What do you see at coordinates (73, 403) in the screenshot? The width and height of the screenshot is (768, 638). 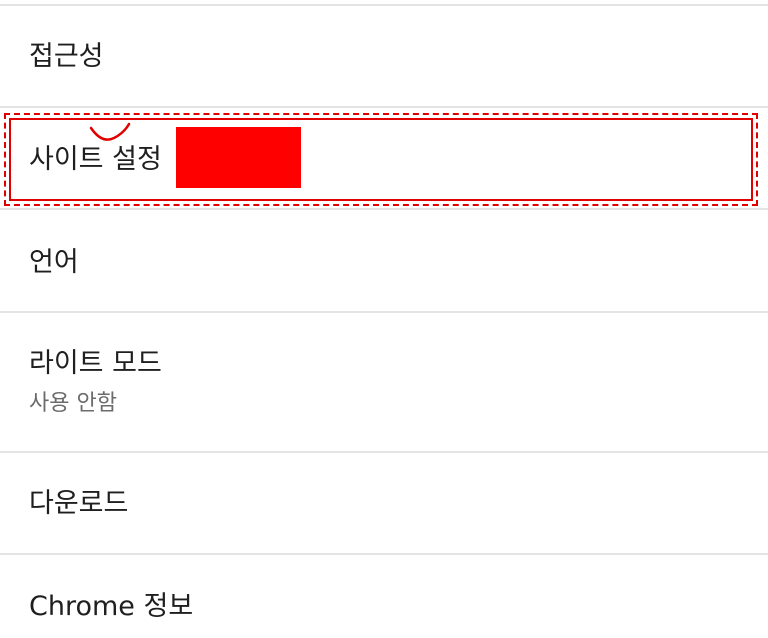 I see `settings-item-lite-mode-status: 사용 안함` at bounding box center [73, 403].